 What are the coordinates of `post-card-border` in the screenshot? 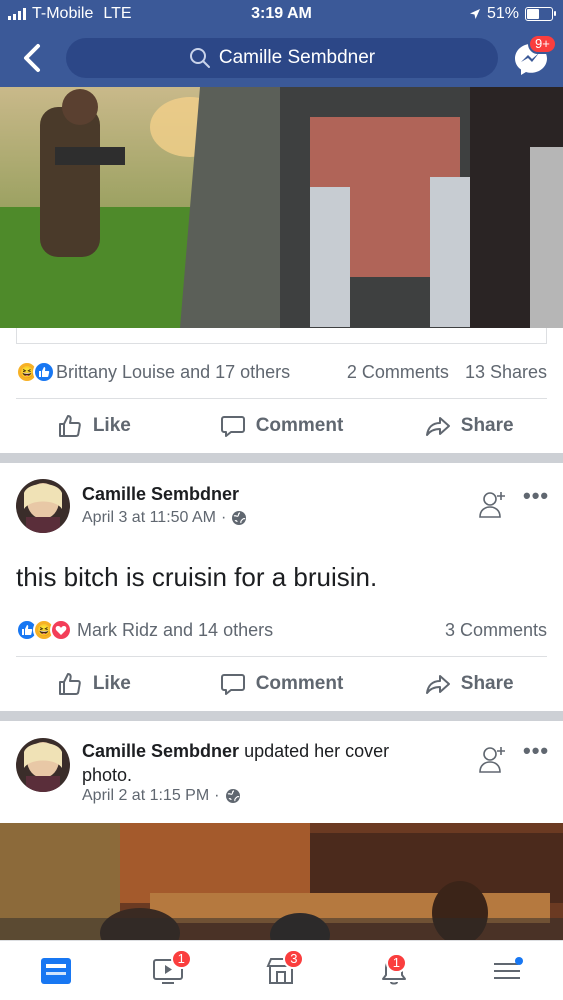 It's located at (281, 336).